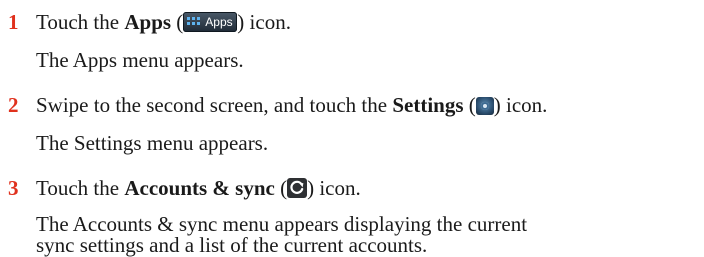 The height and width of the screenshot is (257, 704). I want to click on step-3-text-pre: Touch the, so click(80, 188).